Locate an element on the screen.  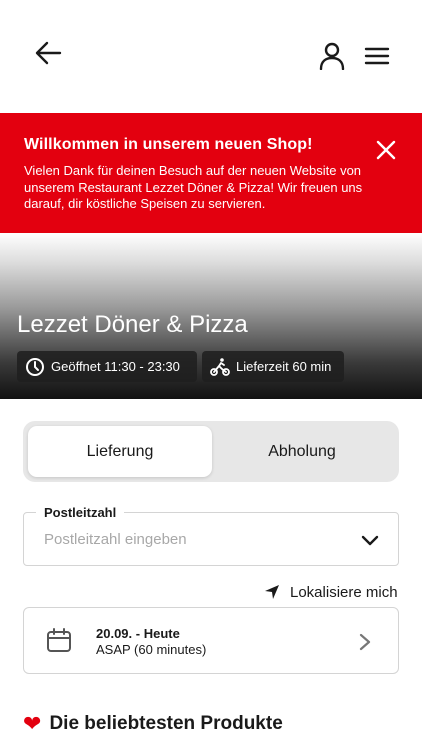
chevron-right-icon is located at coordinates (365, 642).